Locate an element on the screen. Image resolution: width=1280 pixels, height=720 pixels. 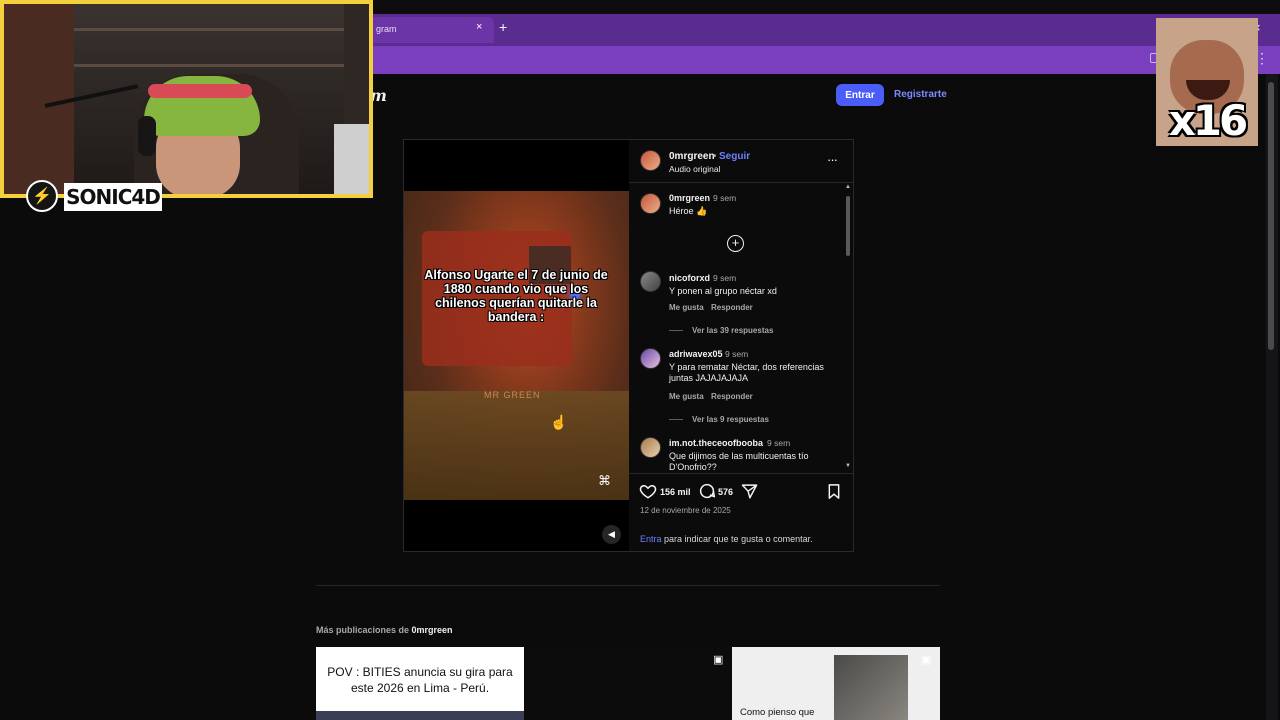
section-divider is located at coordinates (628, 585).